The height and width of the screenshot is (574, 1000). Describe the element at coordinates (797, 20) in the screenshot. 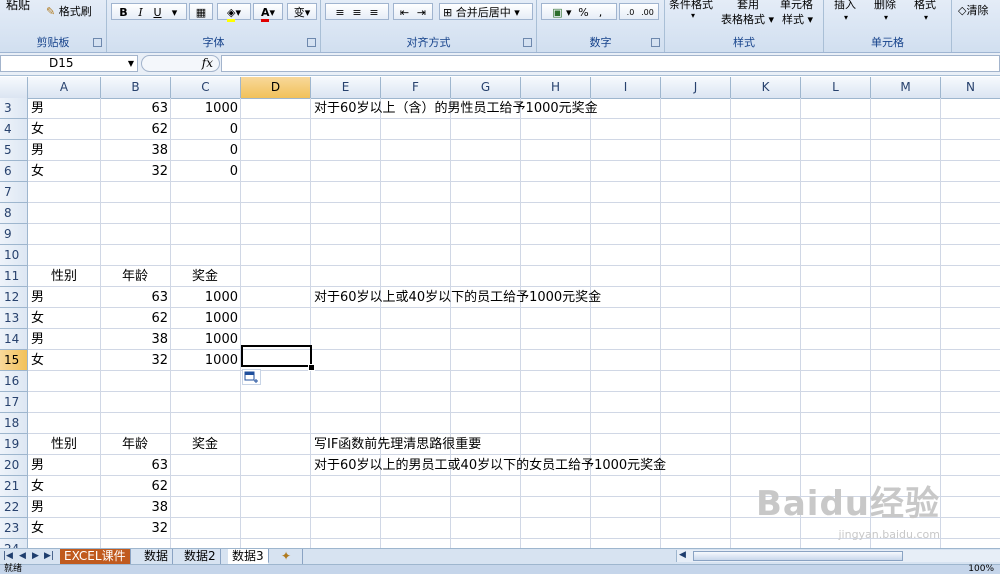

I see `cell-style-button: 样式 ▾` at that location.